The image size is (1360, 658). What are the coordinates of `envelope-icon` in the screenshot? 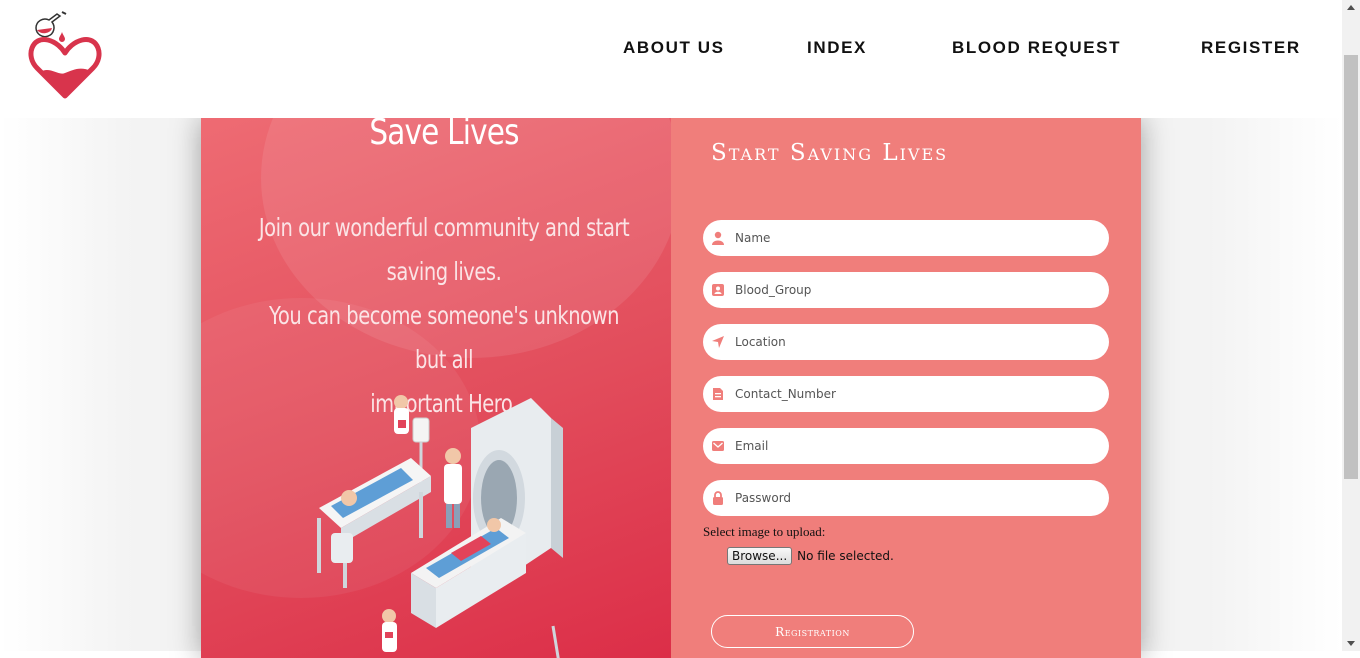 It's located at (718, 446).